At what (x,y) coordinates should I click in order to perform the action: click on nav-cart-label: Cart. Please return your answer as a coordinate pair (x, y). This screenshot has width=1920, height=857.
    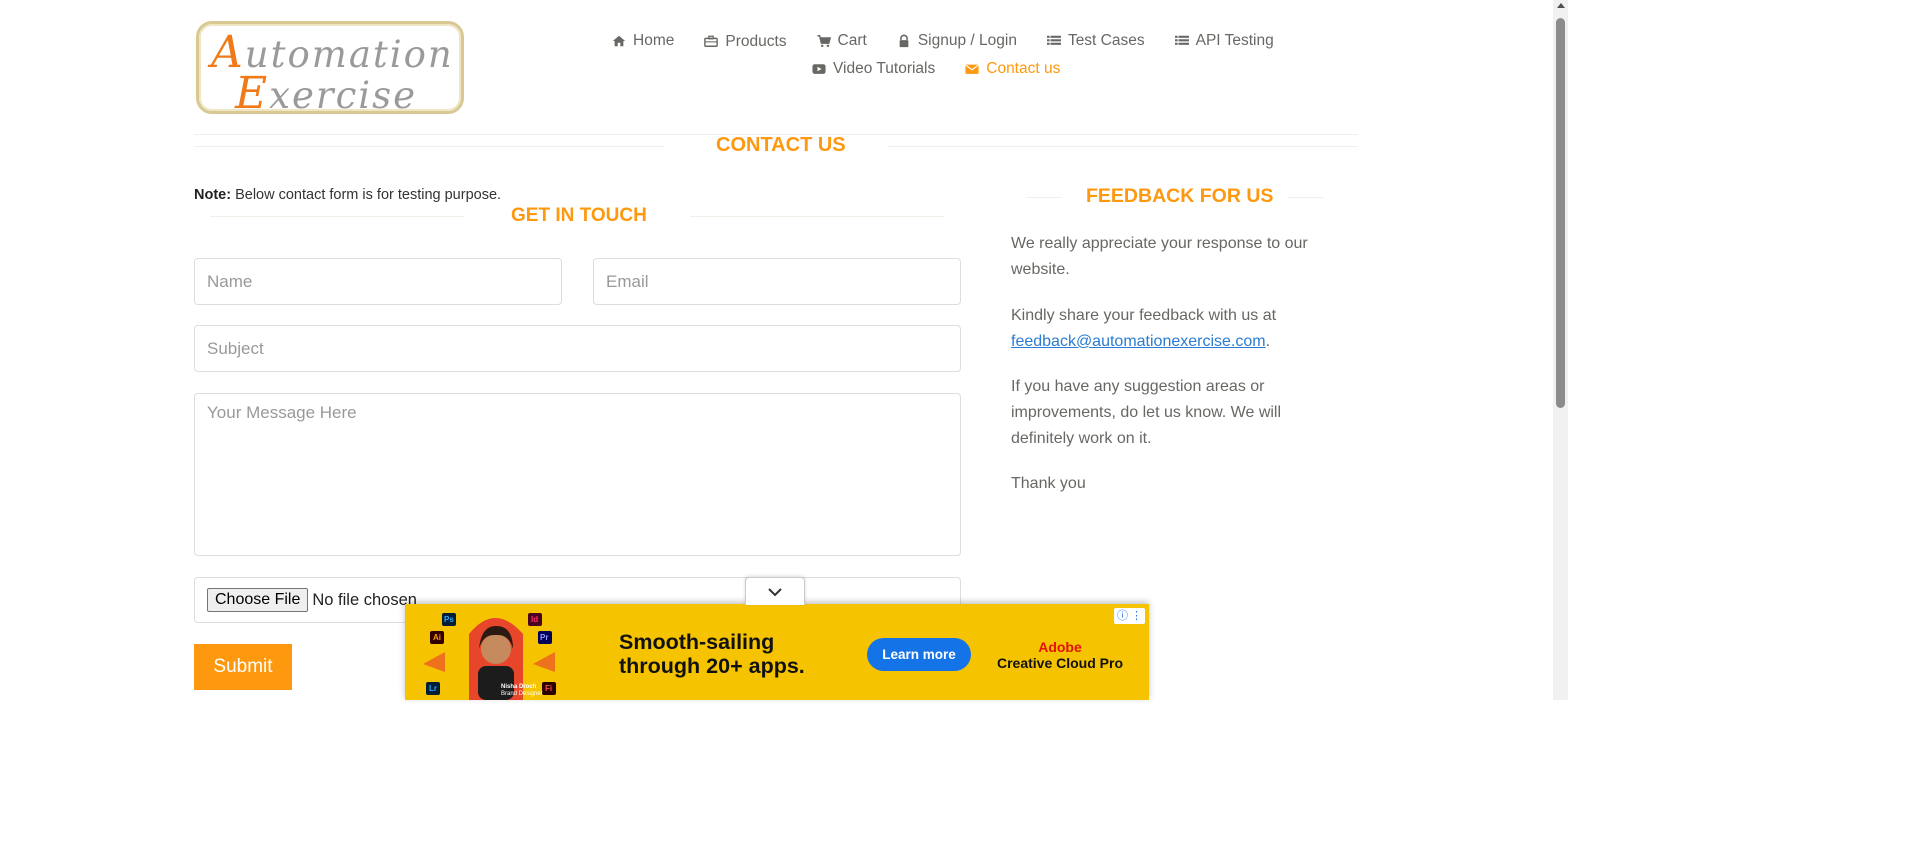
    Looking at the image, I should click on (852, 40).